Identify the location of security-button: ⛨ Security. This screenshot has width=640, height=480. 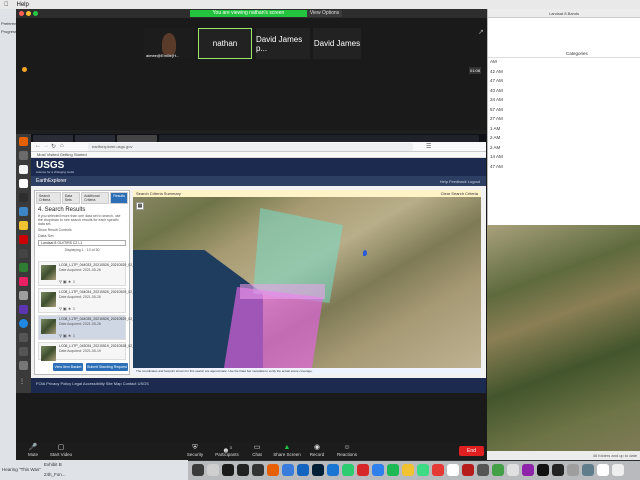
(195, 450).